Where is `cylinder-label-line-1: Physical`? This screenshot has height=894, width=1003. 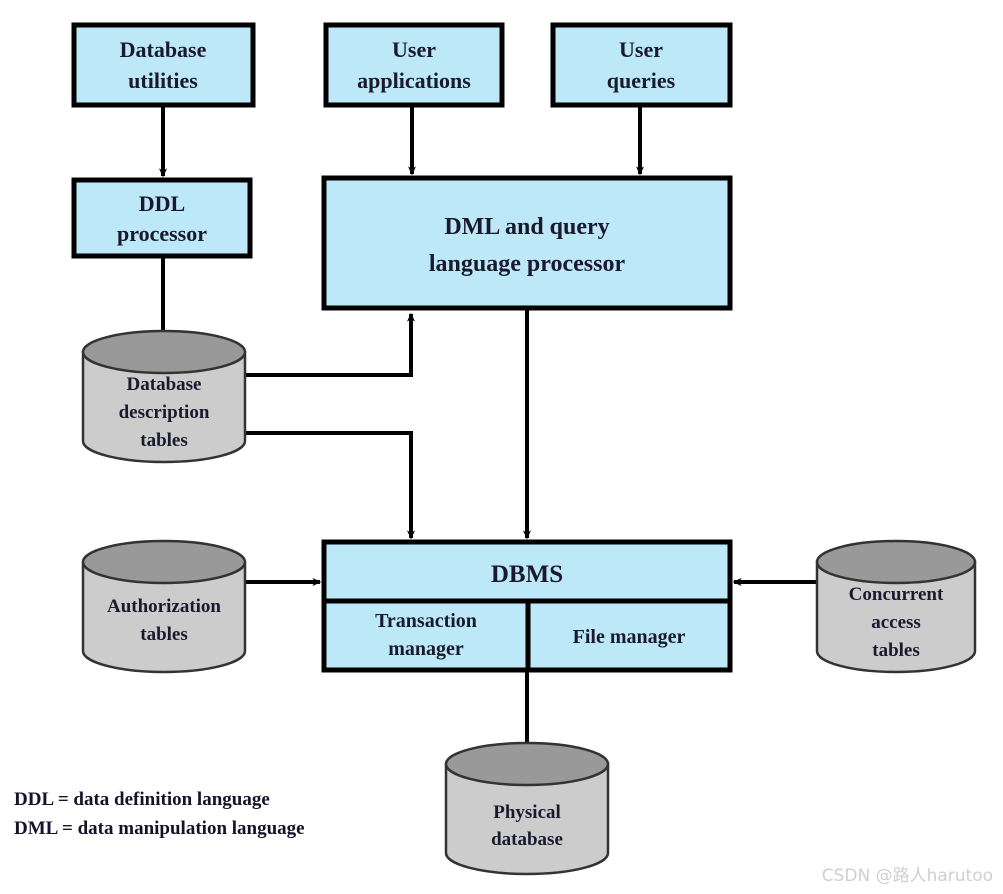 cylinder-label-line-1: Physical is located at coordinates (527, 812).